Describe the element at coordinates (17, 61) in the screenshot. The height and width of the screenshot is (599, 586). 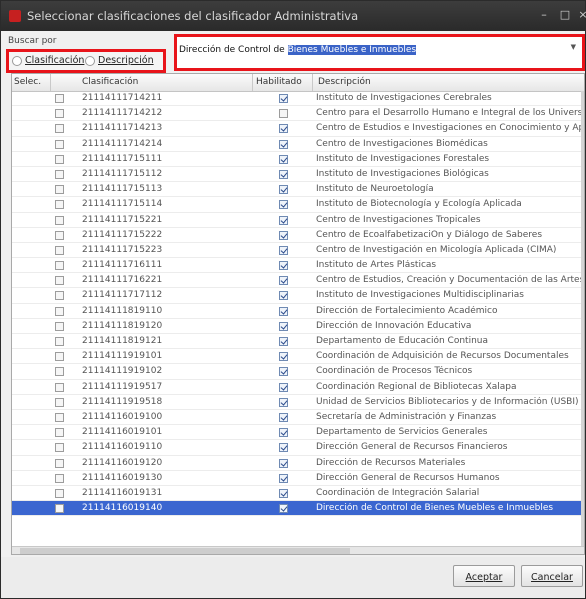
I see `radio-clasificacion` at that location.